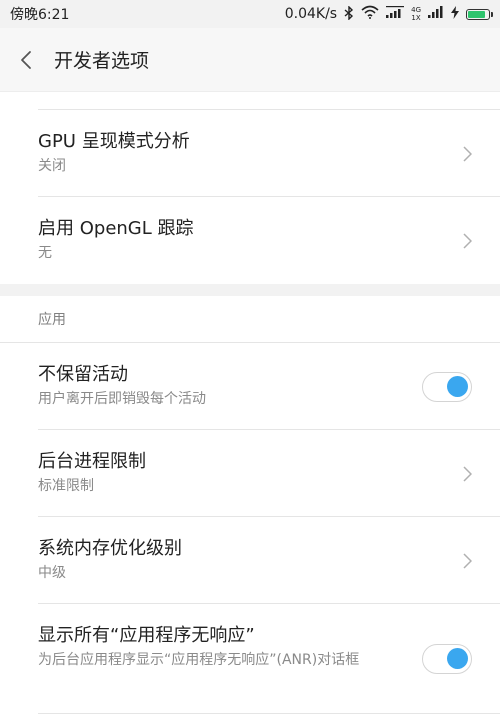 The height and width of the screenshot is (714, 500). Describe the element at coordinates (455, 14) in the screenshot. I see `charging-icon` at that location.